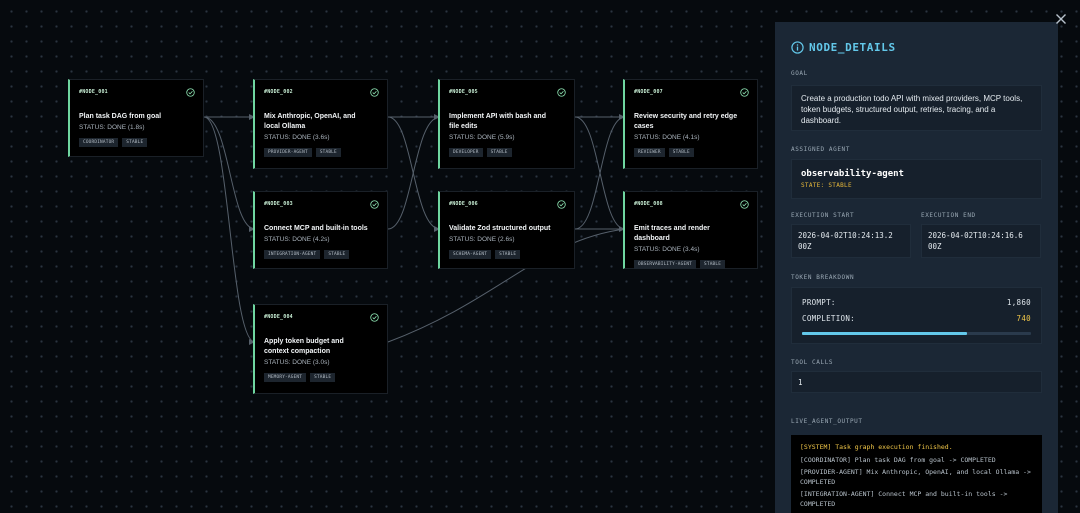  I want to click on assigned-agent-box: observability-agent STATE: STABLE, so click(916, 179).